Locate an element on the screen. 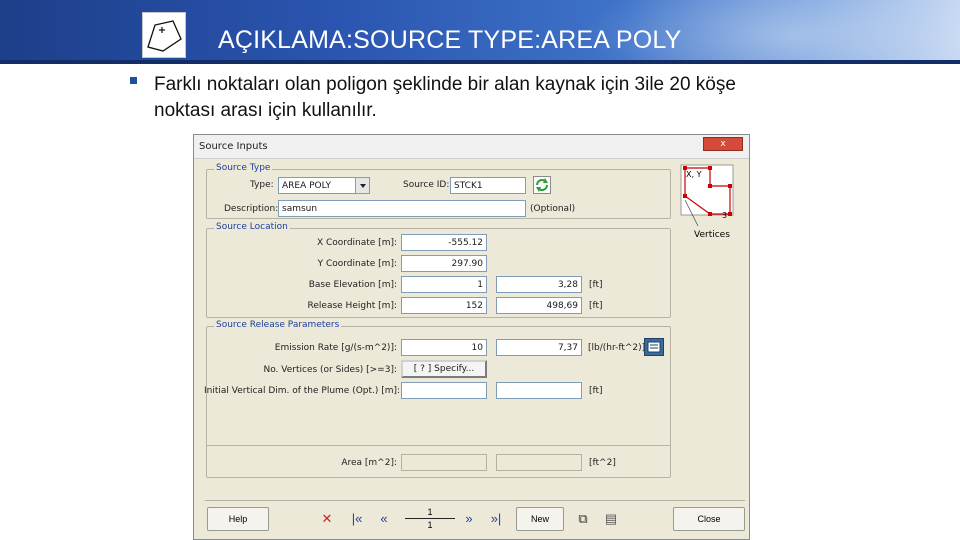  prev-record-icon: « is located at coordinates (384, 519).